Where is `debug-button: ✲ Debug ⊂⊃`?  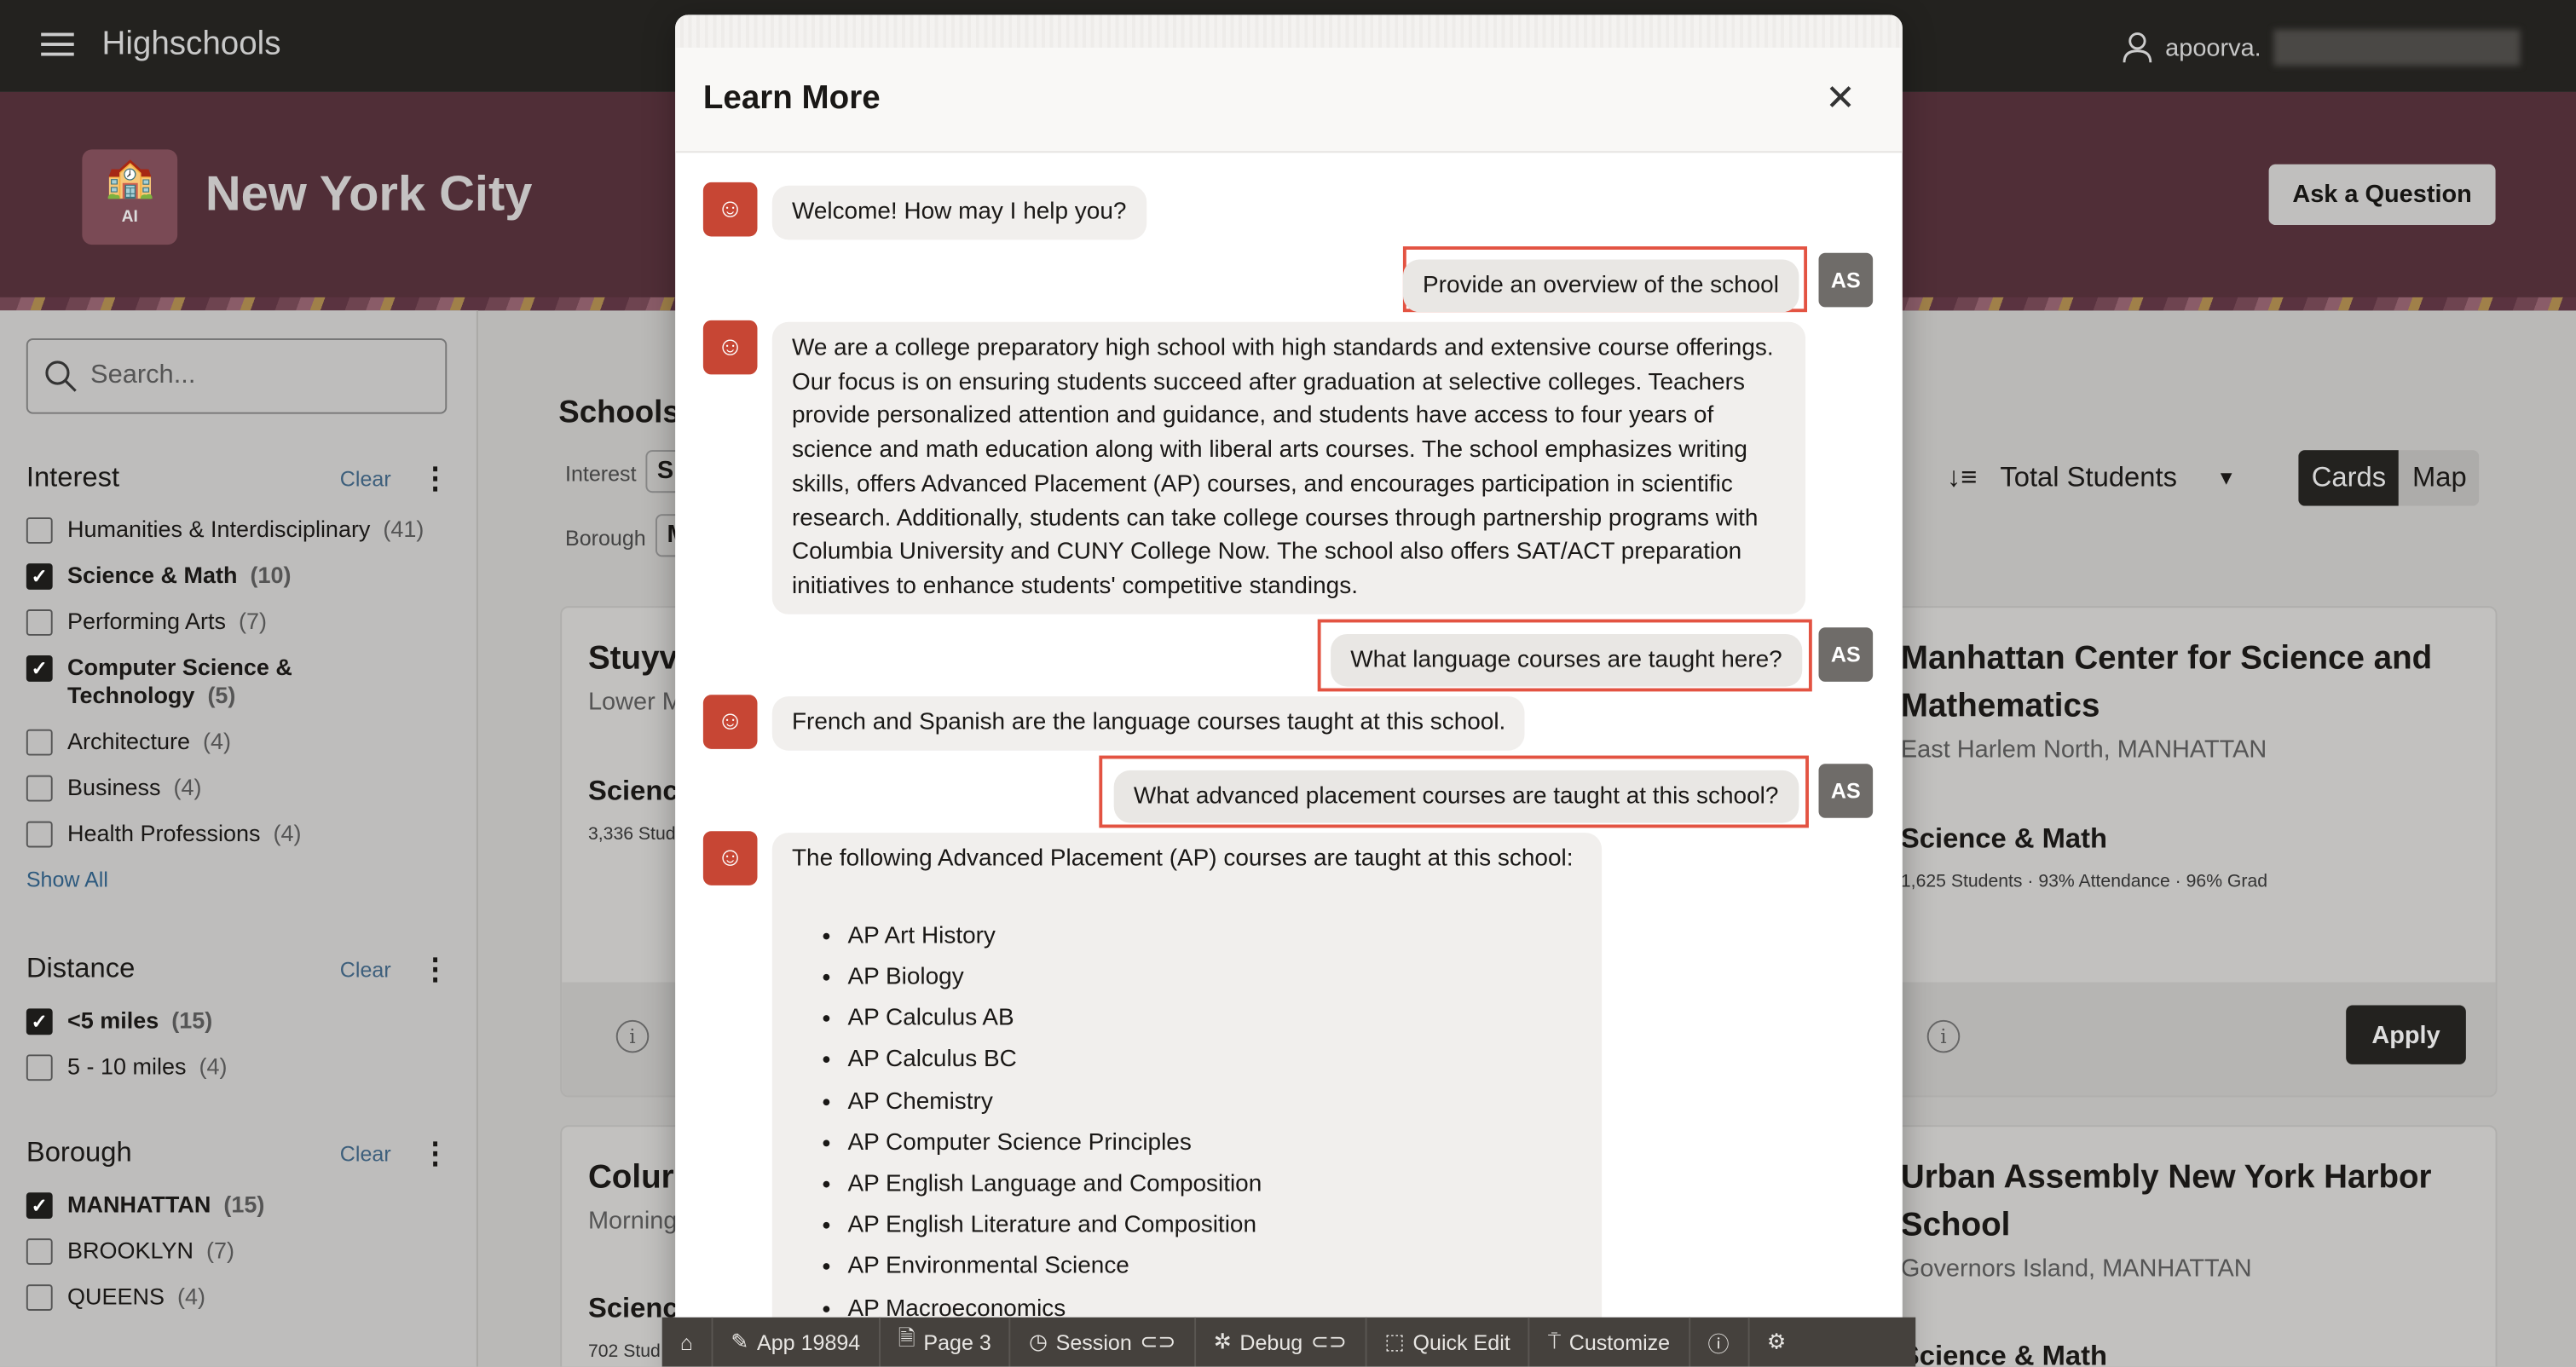
debug-button: ✲ Debug ⊂⊃ is located at coordinates (1281, 1342).